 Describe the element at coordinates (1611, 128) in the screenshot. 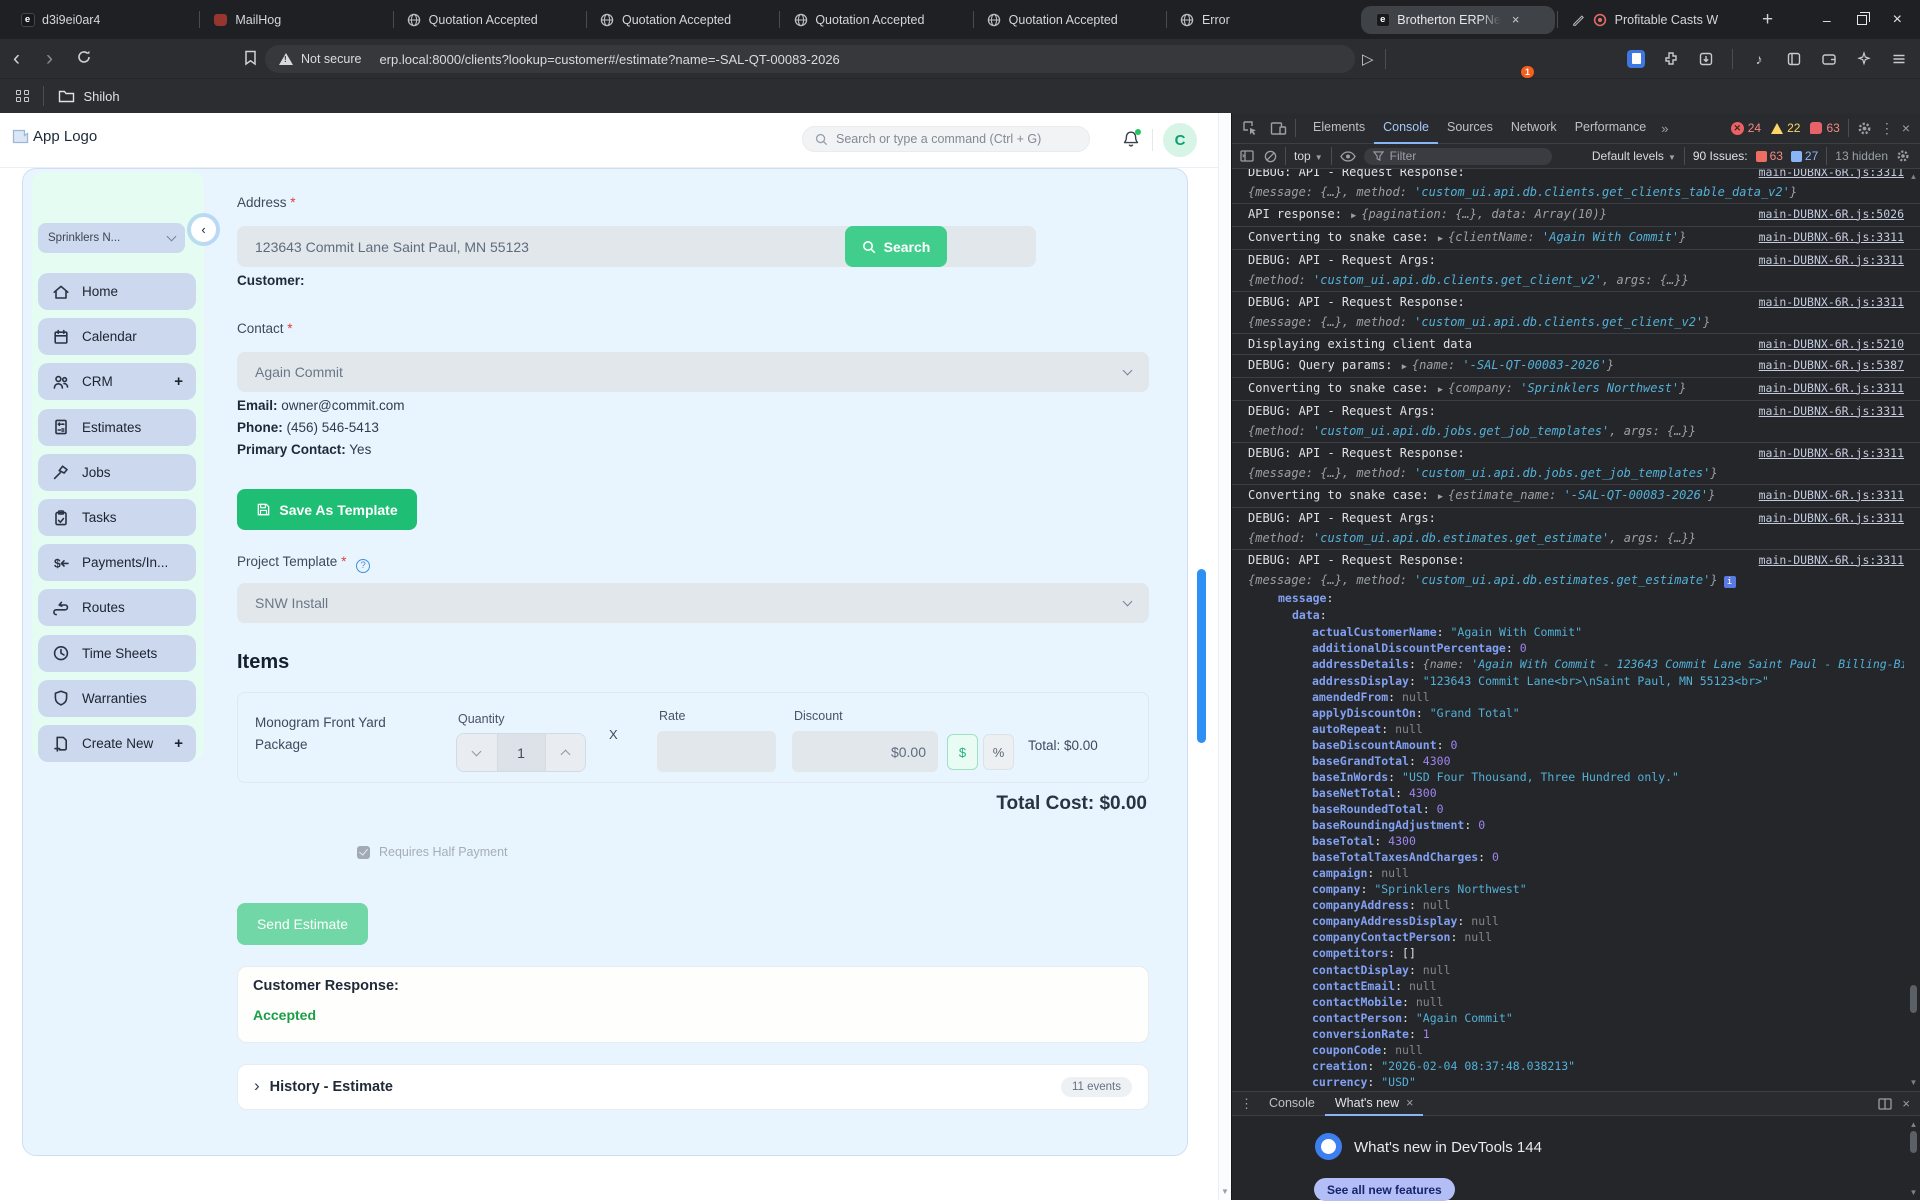

I see `devtools-tab-performance: Performance` at that location.